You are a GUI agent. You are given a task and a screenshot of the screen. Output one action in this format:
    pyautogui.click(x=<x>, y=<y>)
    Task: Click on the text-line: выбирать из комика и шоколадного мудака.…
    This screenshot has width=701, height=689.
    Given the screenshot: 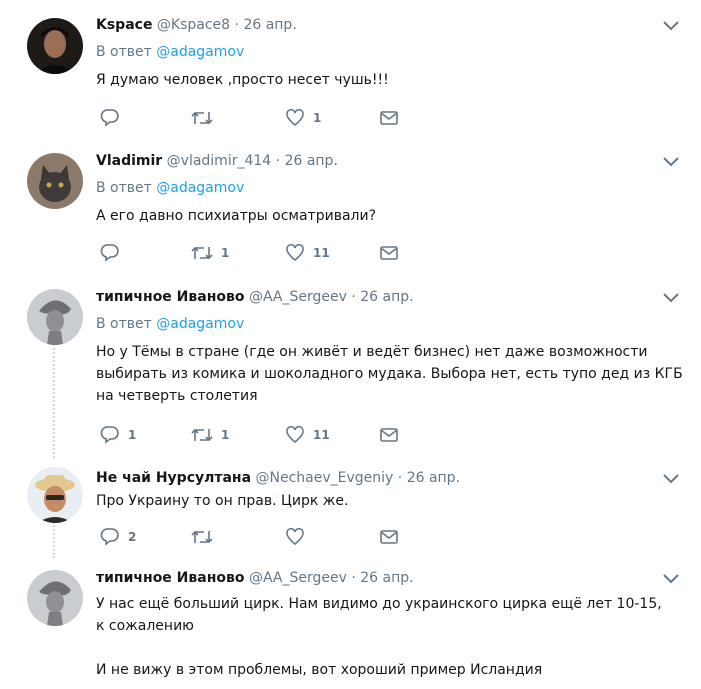 What is the action you would take?
    pyautogui.click(x=389, y=374)
    